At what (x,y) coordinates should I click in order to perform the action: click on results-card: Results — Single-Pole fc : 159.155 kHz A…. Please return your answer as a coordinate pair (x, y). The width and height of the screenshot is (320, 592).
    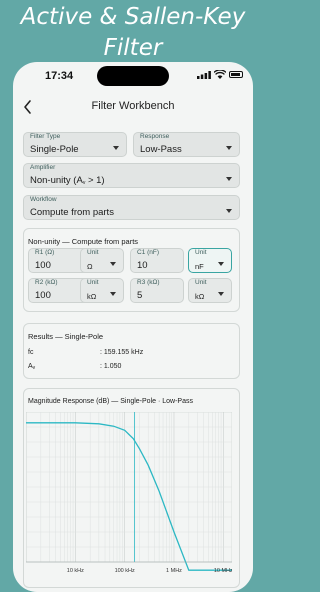
    Looking at the image, I should click on (131, 351).